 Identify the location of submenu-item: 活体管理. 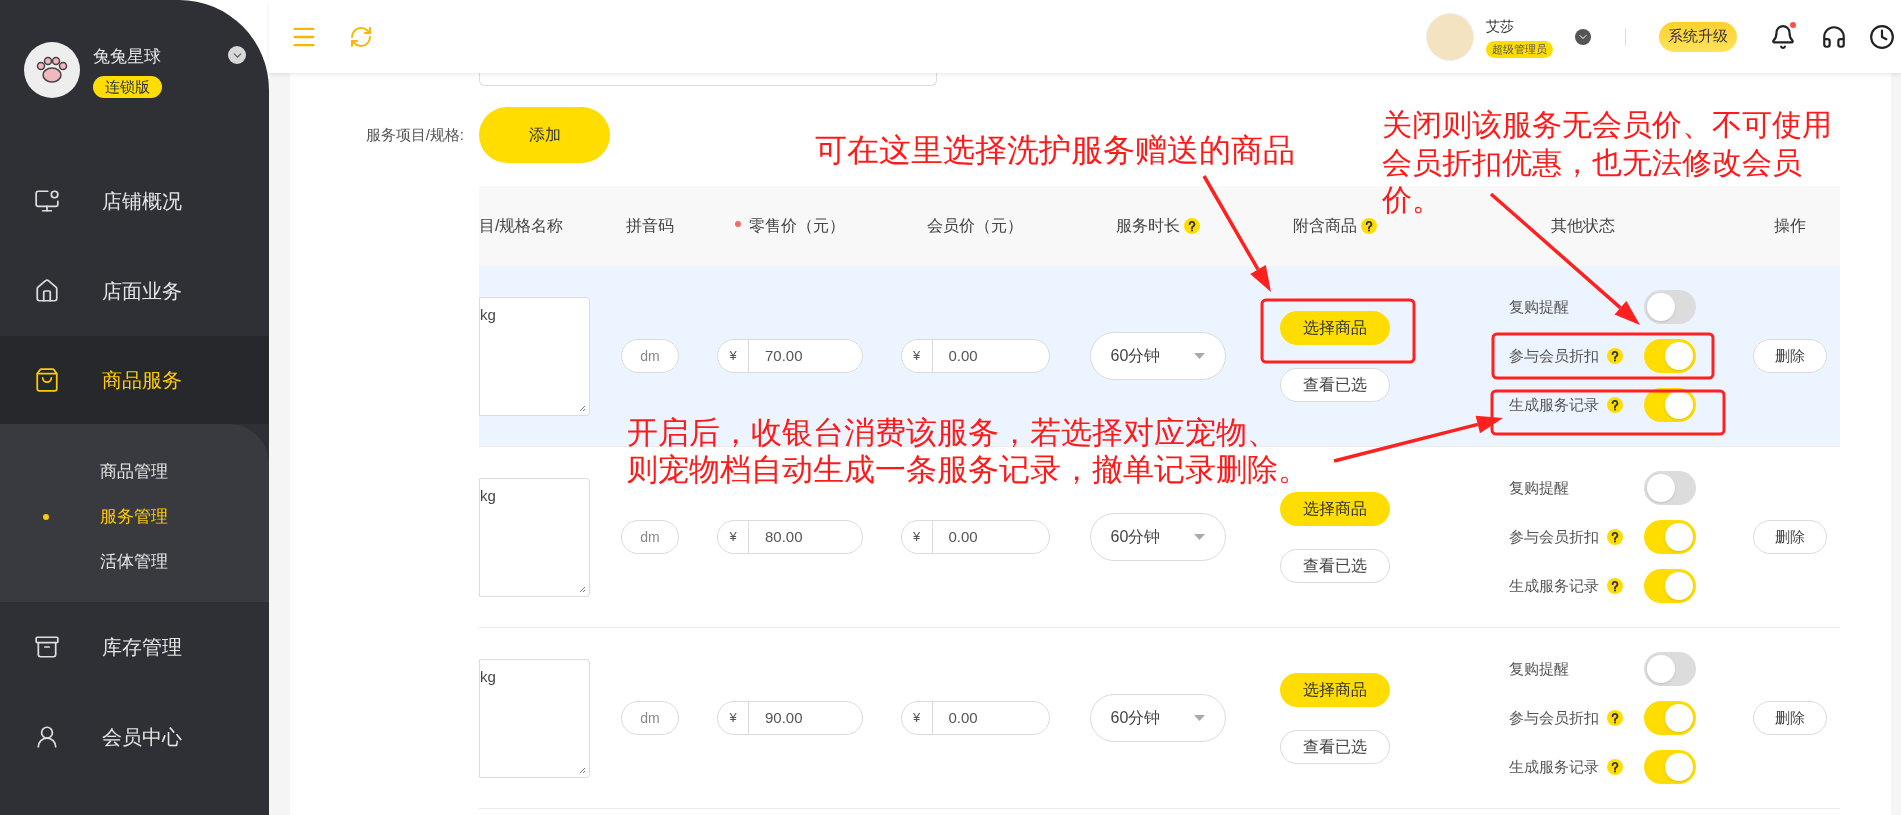
(134, 561).